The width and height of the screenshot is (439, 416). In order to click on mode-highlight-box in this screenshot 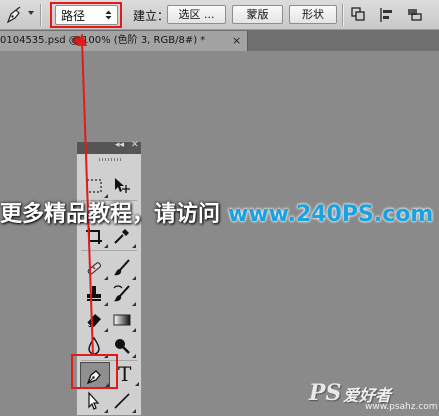, I will do `click(86, 15)`.